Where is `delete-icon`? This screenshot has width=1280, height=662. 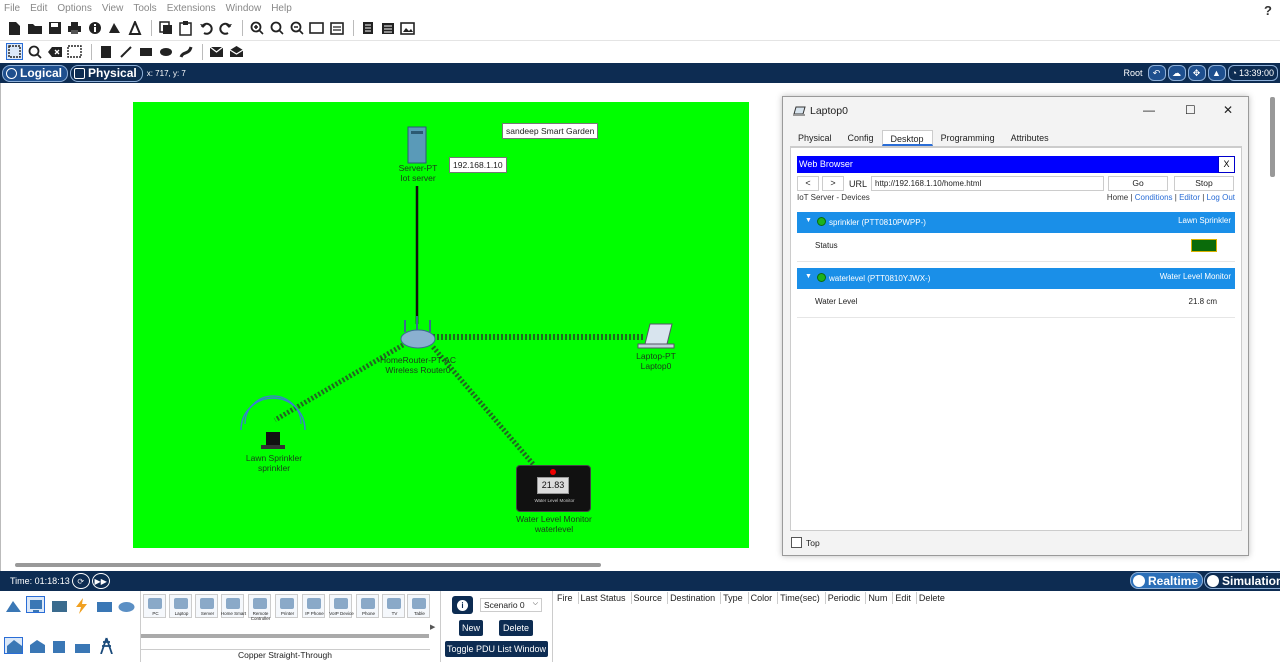 delete-icon is located at coordinates (54, 51).